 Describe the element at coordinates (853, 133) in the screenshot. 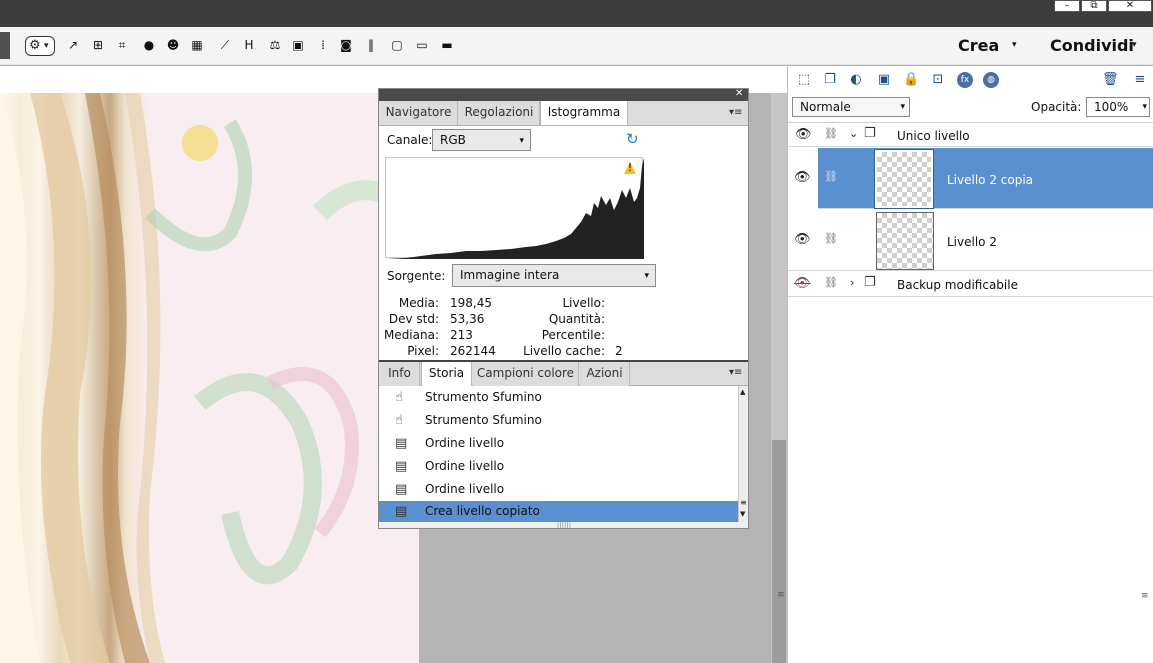

I see `chevron-down-icon: ⌄` at that location.